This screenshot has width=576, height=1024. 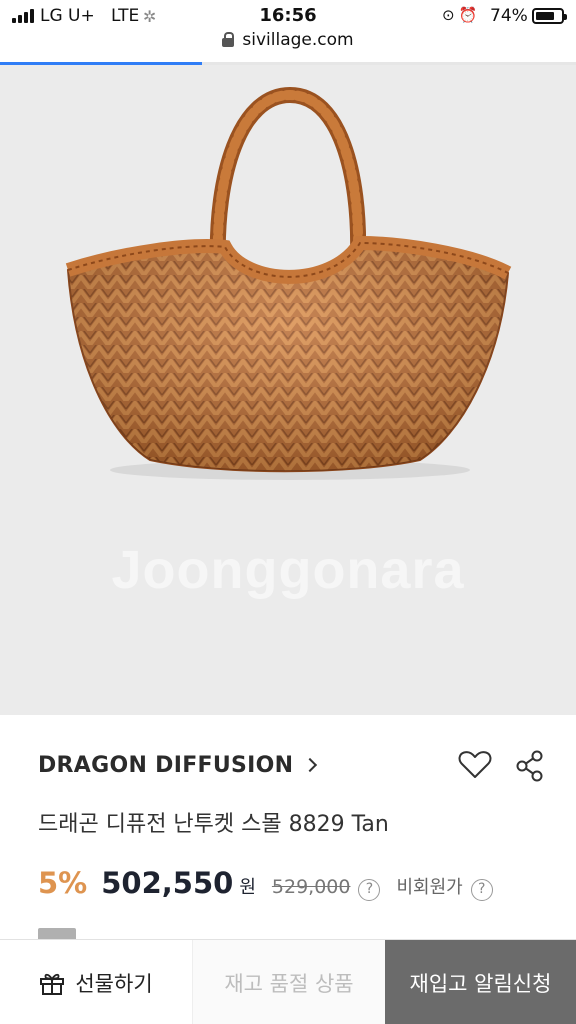 I want to click on sale-price: 502,550, so click(x=167, y=883).